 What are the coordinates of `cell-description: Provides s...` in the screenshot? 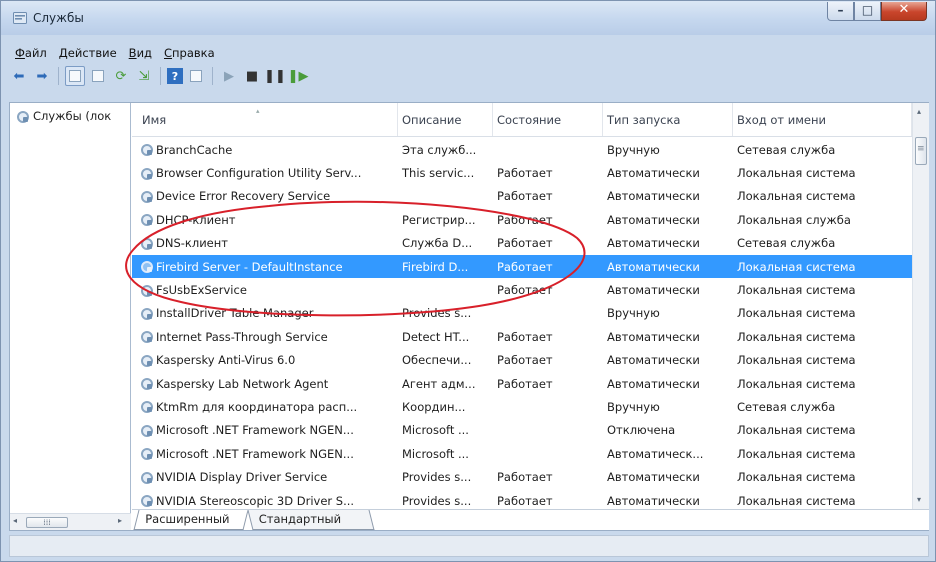 It's located at (445, 313).